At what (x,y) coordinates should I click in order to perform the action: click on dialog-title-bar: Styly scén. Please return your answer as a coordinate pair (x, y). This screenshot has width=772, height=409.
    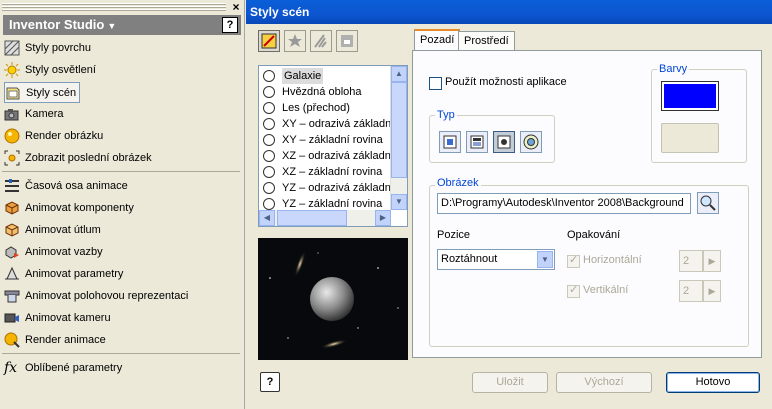
    Looking at the image, I should click on (509, 12).